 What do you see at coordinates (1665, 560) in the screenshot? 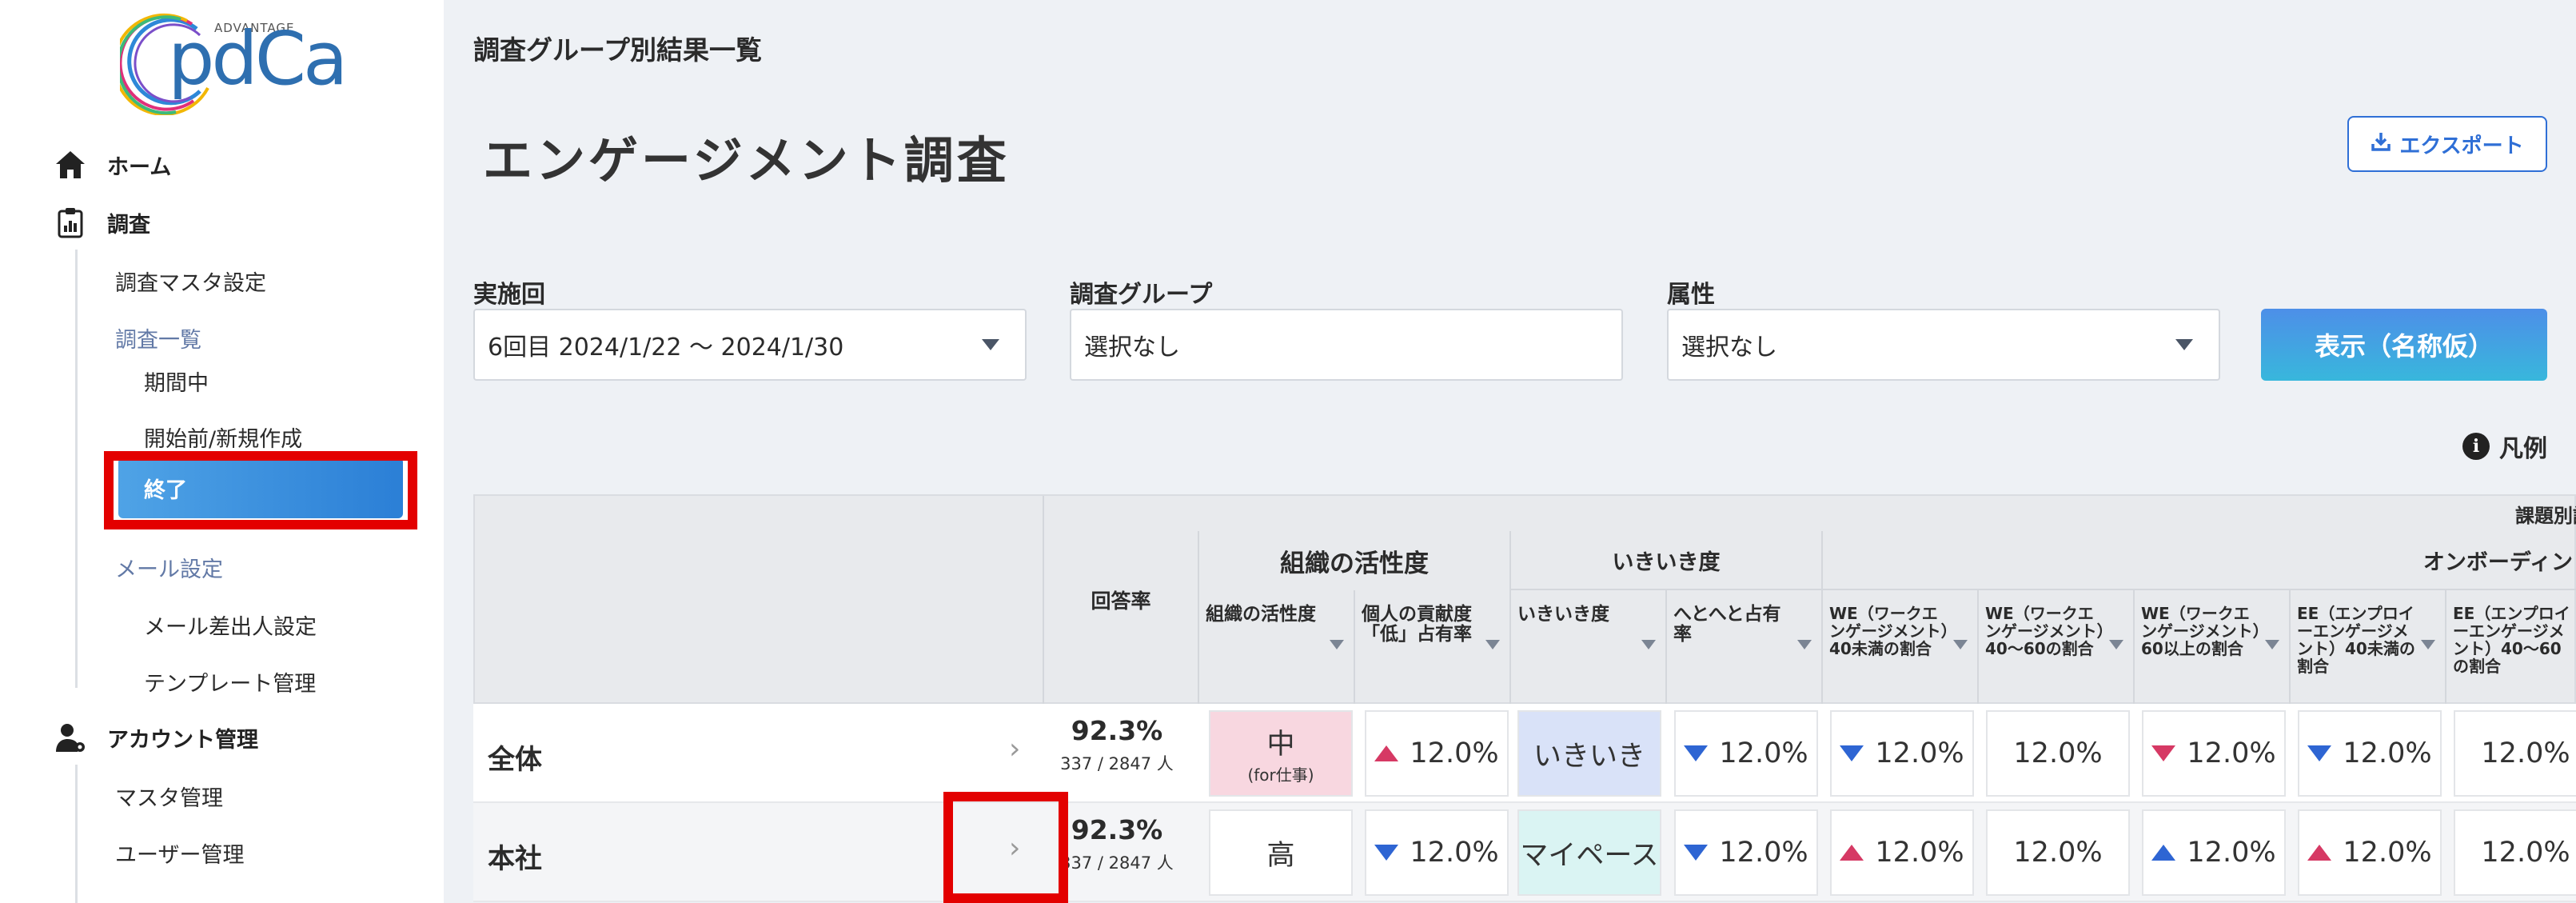
I see `group-ikiiki-header: いきいき度` at bounding box center [1665, 560].